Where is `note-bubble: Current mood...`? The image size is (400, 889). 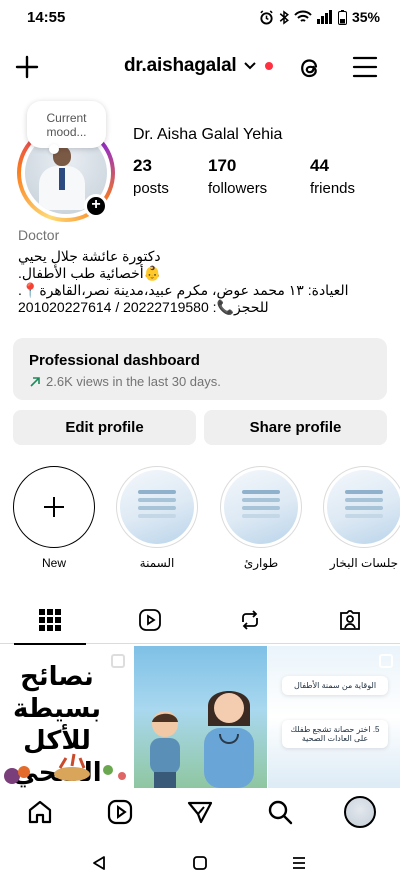 note-bubble: Current mood... is located at coordinates (66, 127).